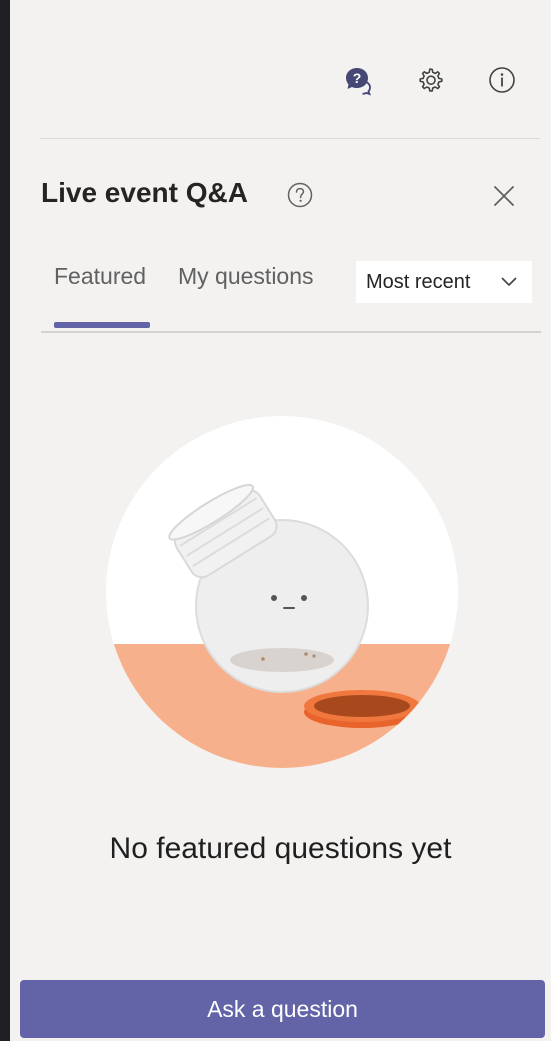 Image resolution: width=551 pixels, height=1041 pixels. What do you see at coordinates (246, 276) in the screenshot?
I see `tab-my-questions: My questions` at bounding box center [246, 276].